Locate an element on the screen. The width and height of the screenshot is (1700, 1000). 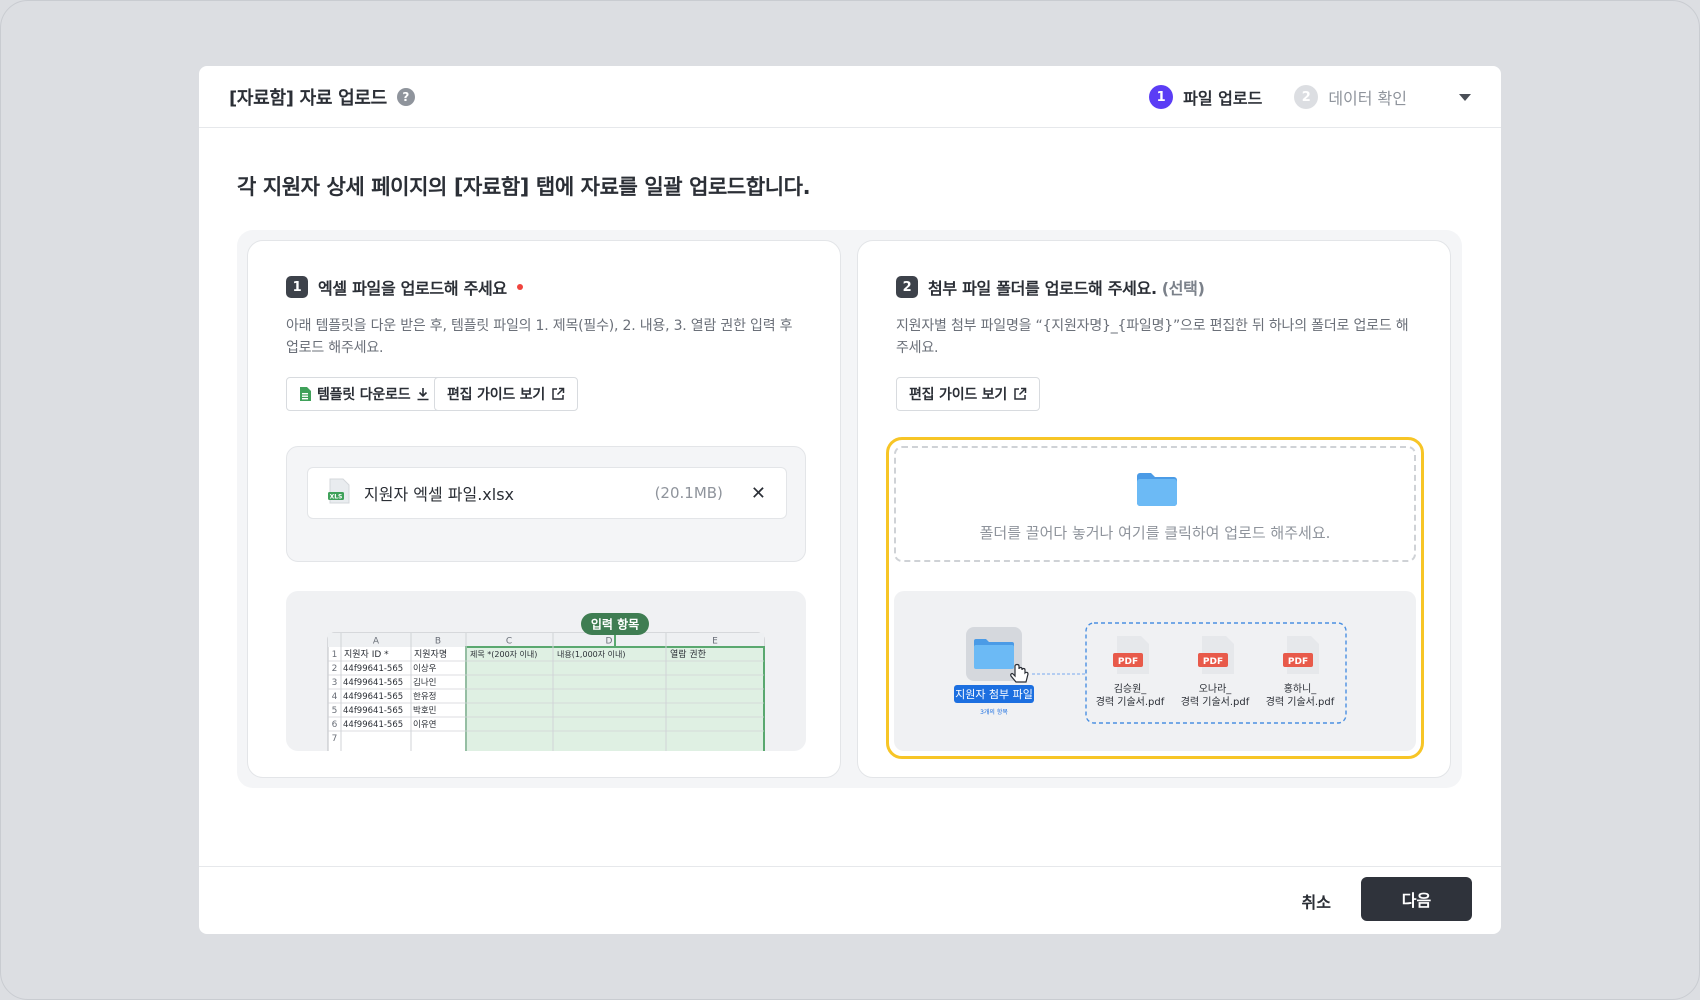
sheet-header: 지원자 ID * is located at coordinates (366, 654).